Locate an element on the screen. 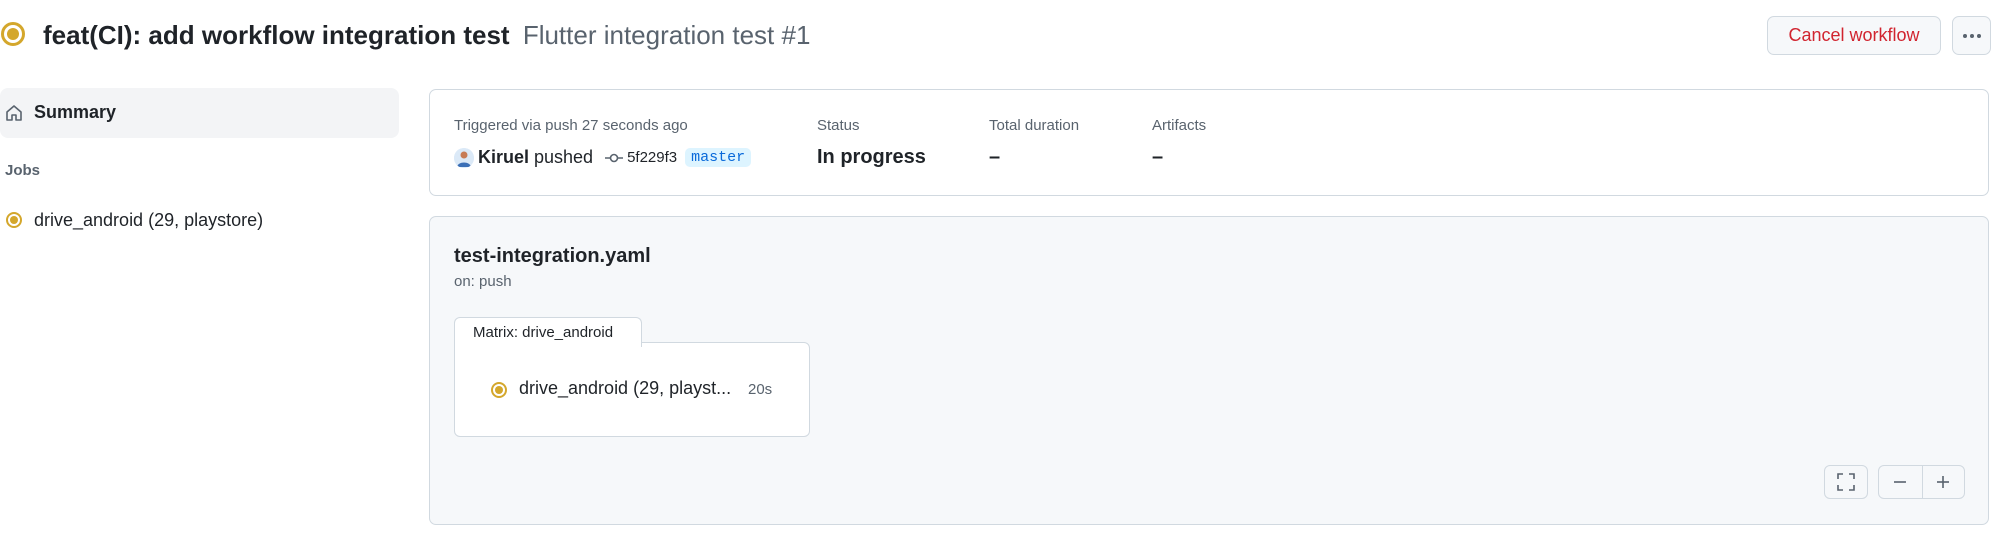  status-label: Status is located at coordinates (838, 125).